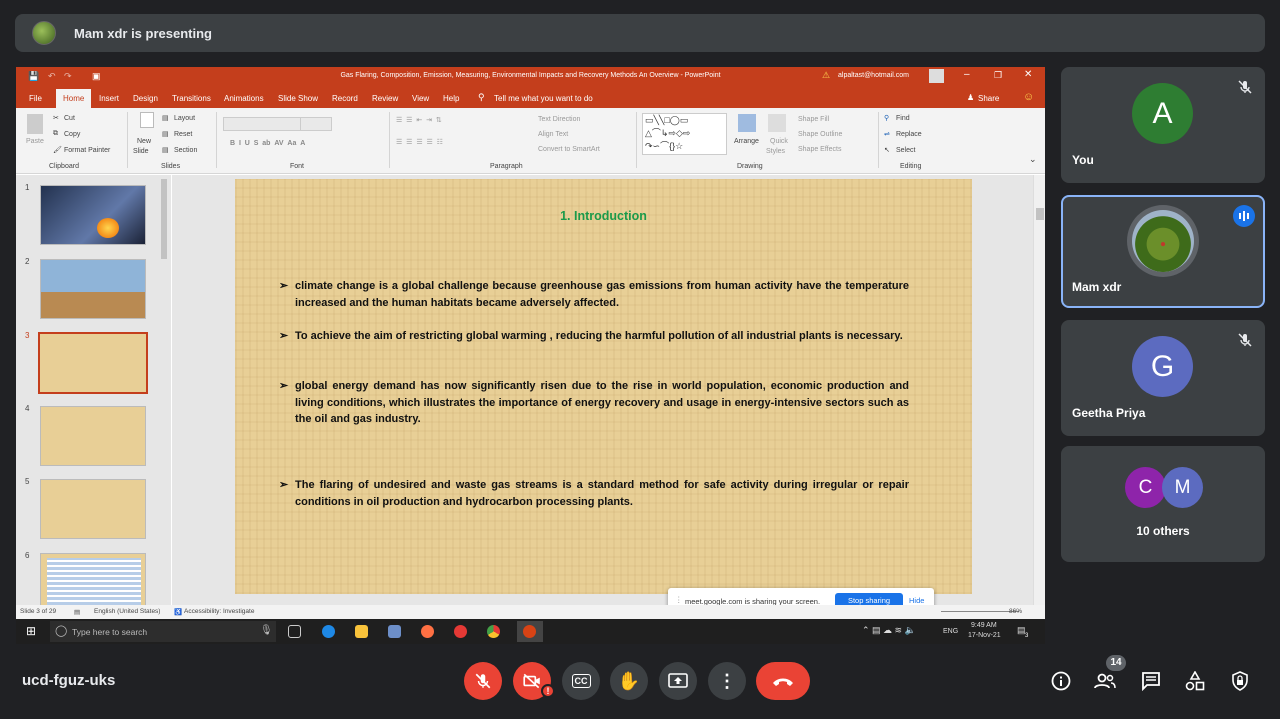 The height and width of the screenshot is (719, 1280). I want to click on tell-me-box: Tell me what you want to do, so click(543, 98).